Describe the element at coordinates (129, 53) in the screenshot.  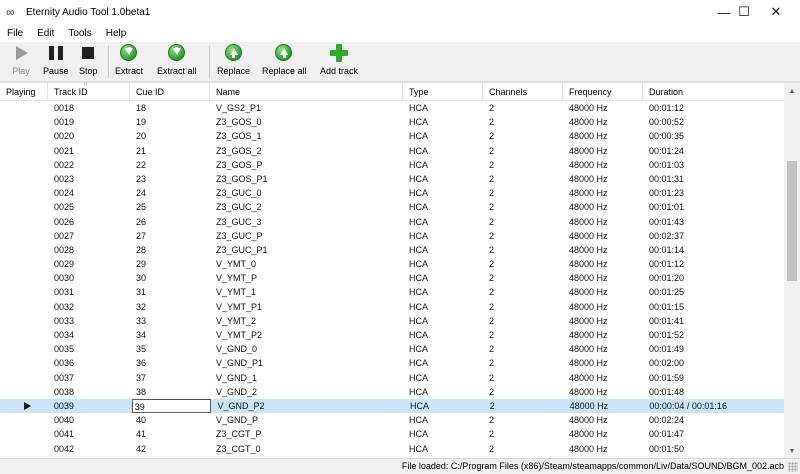
I see `extract-icon` at that location.